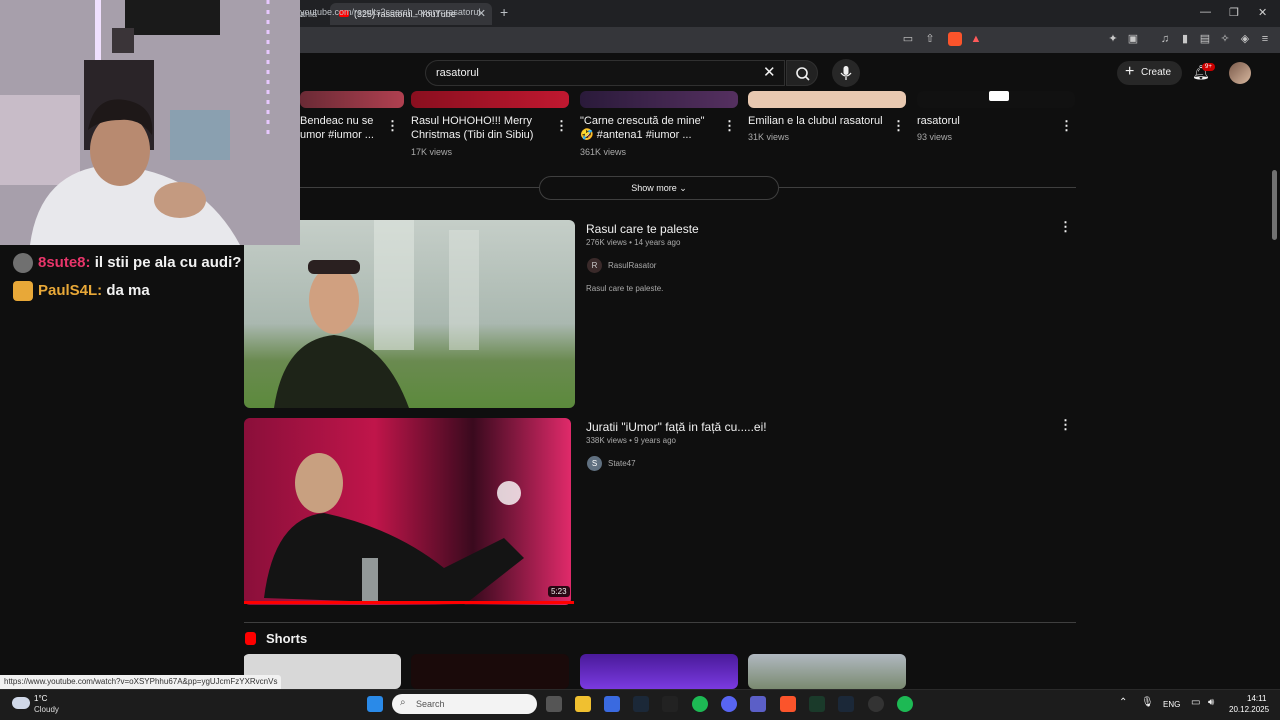 The width and height of the screenshot is (1280, 720). What do you see at coordinates (632, 265) in the screenshot?
I see `channel-name: RasulRasator` at bounding box center [632, 265].